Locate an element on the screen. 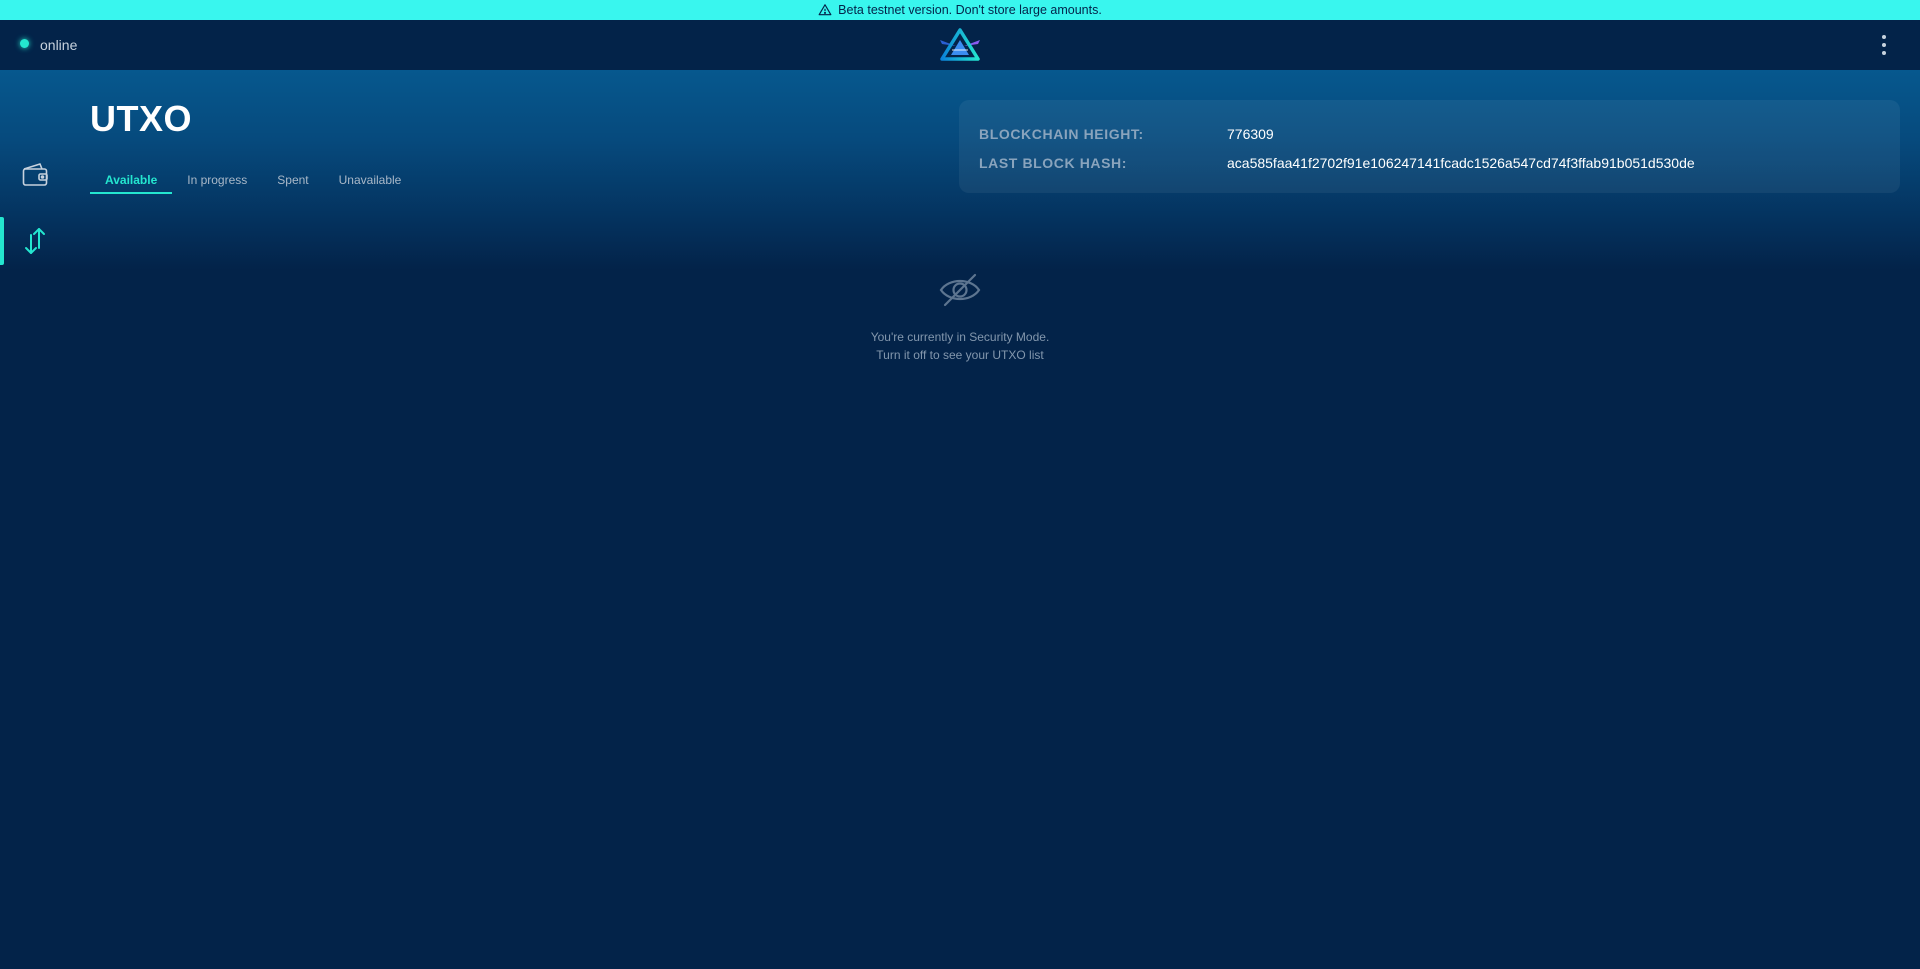  beam-logo-icon is located at coordinates (960, 44).